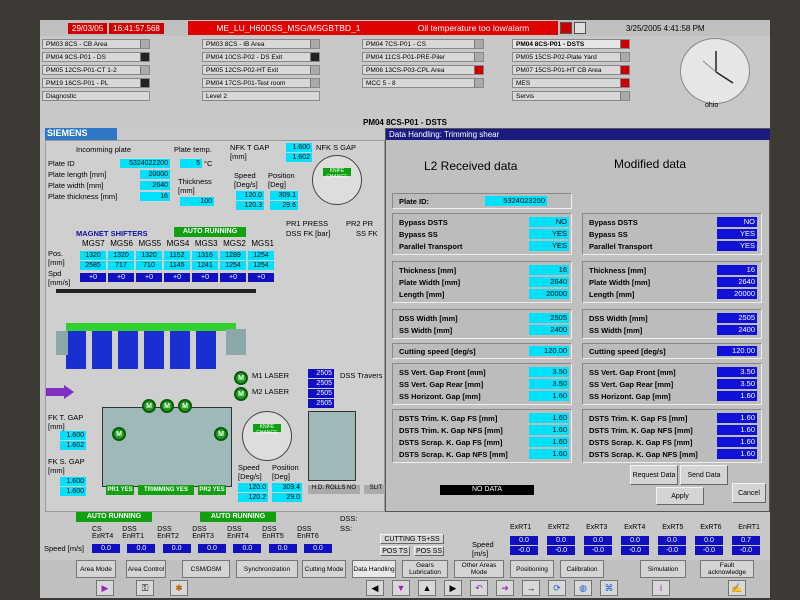  Describe the element at coordinates (261, 83) in the screenshot. I see `nav-pm04-test-room: PM04 17CS-P01-Test room` at that location.